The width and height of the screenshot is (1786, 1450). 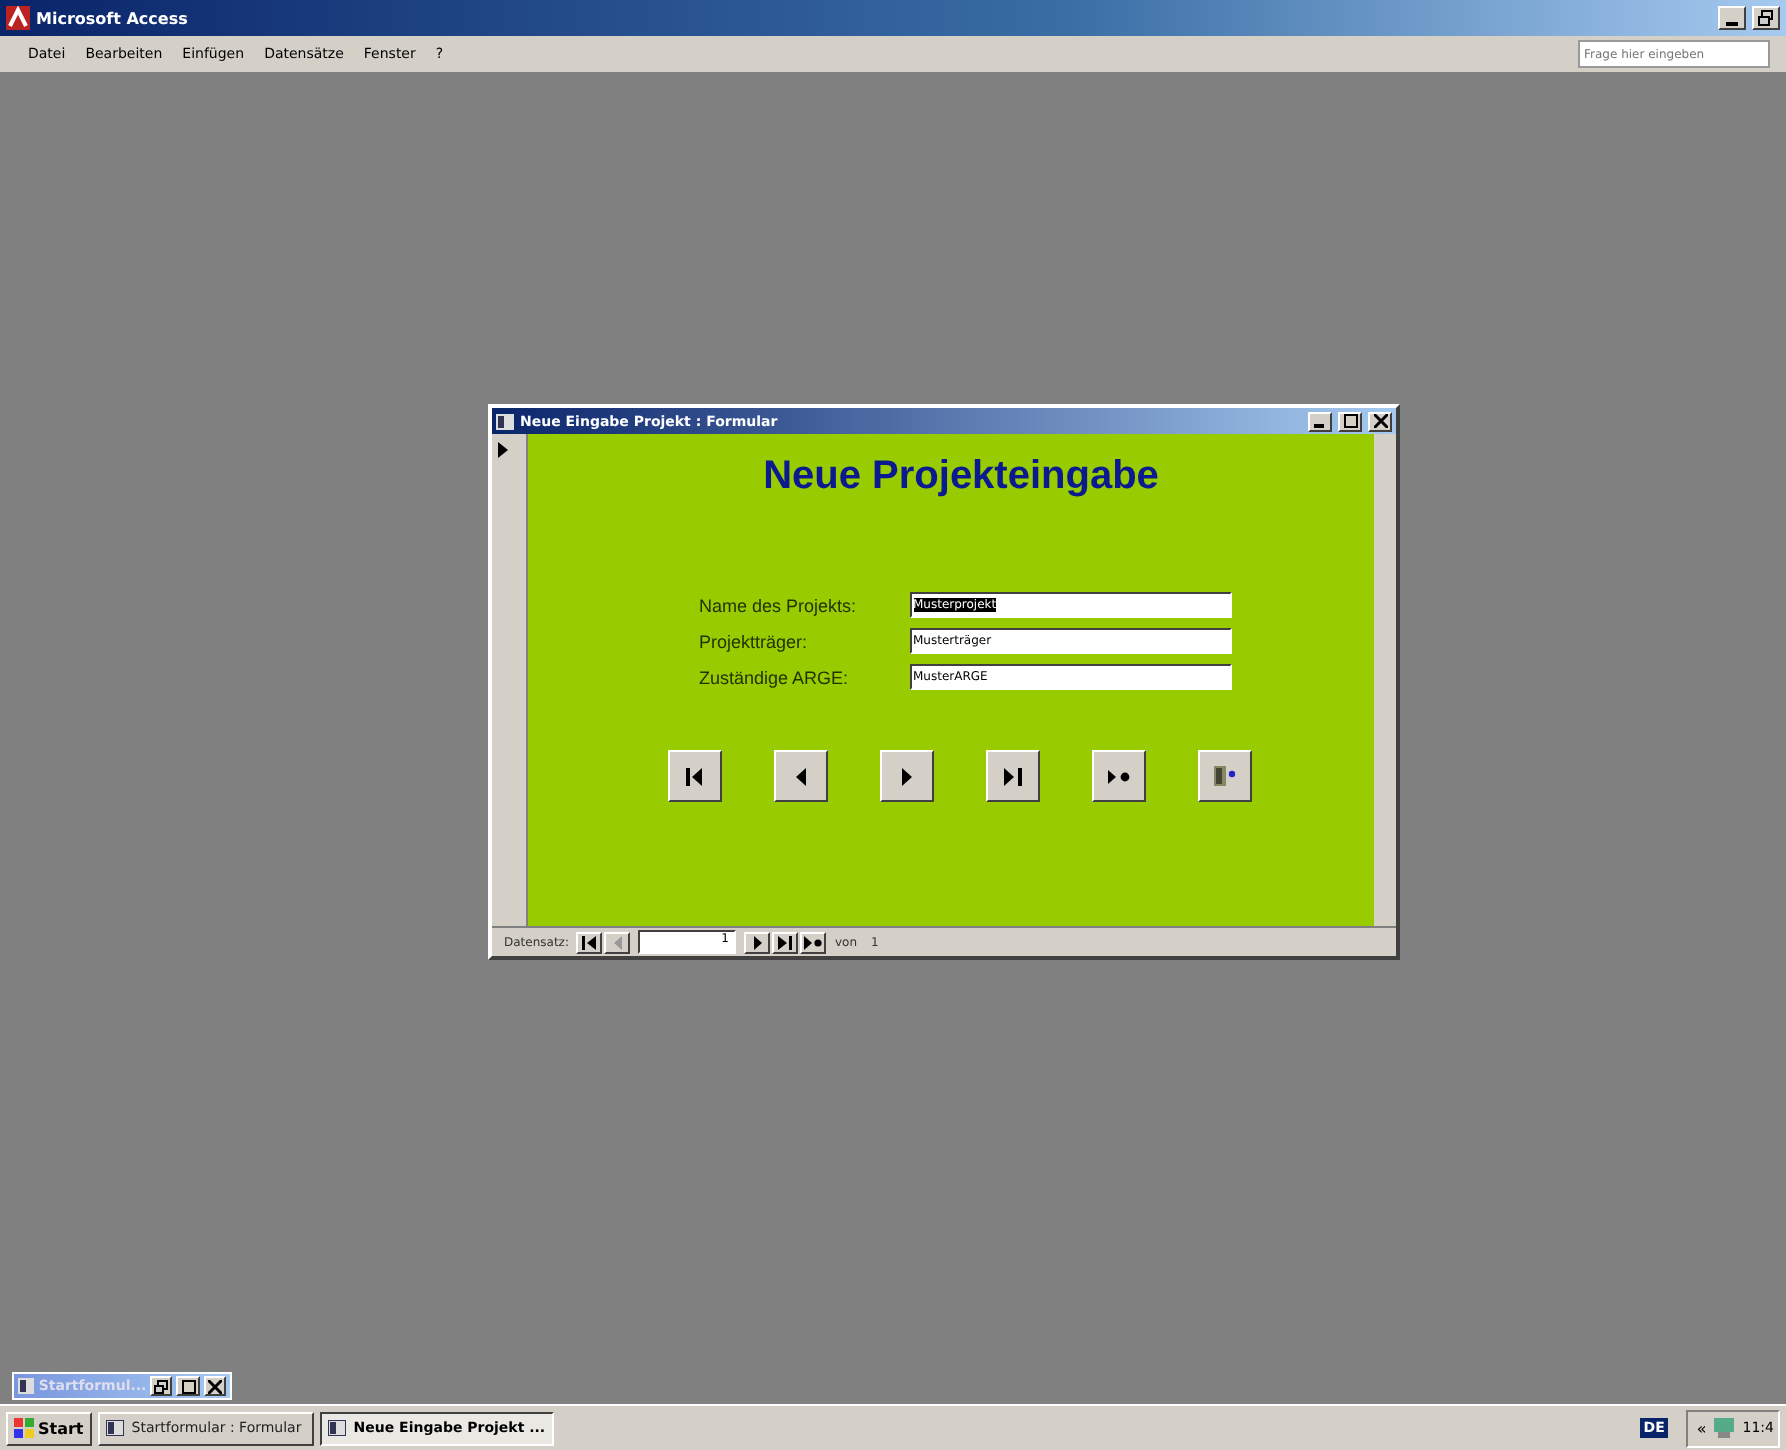 What do you see at coordinates (1701, 1428) in the screenshot?
I see `tray-expand-button: «` at bounding box center [1701, 1428].